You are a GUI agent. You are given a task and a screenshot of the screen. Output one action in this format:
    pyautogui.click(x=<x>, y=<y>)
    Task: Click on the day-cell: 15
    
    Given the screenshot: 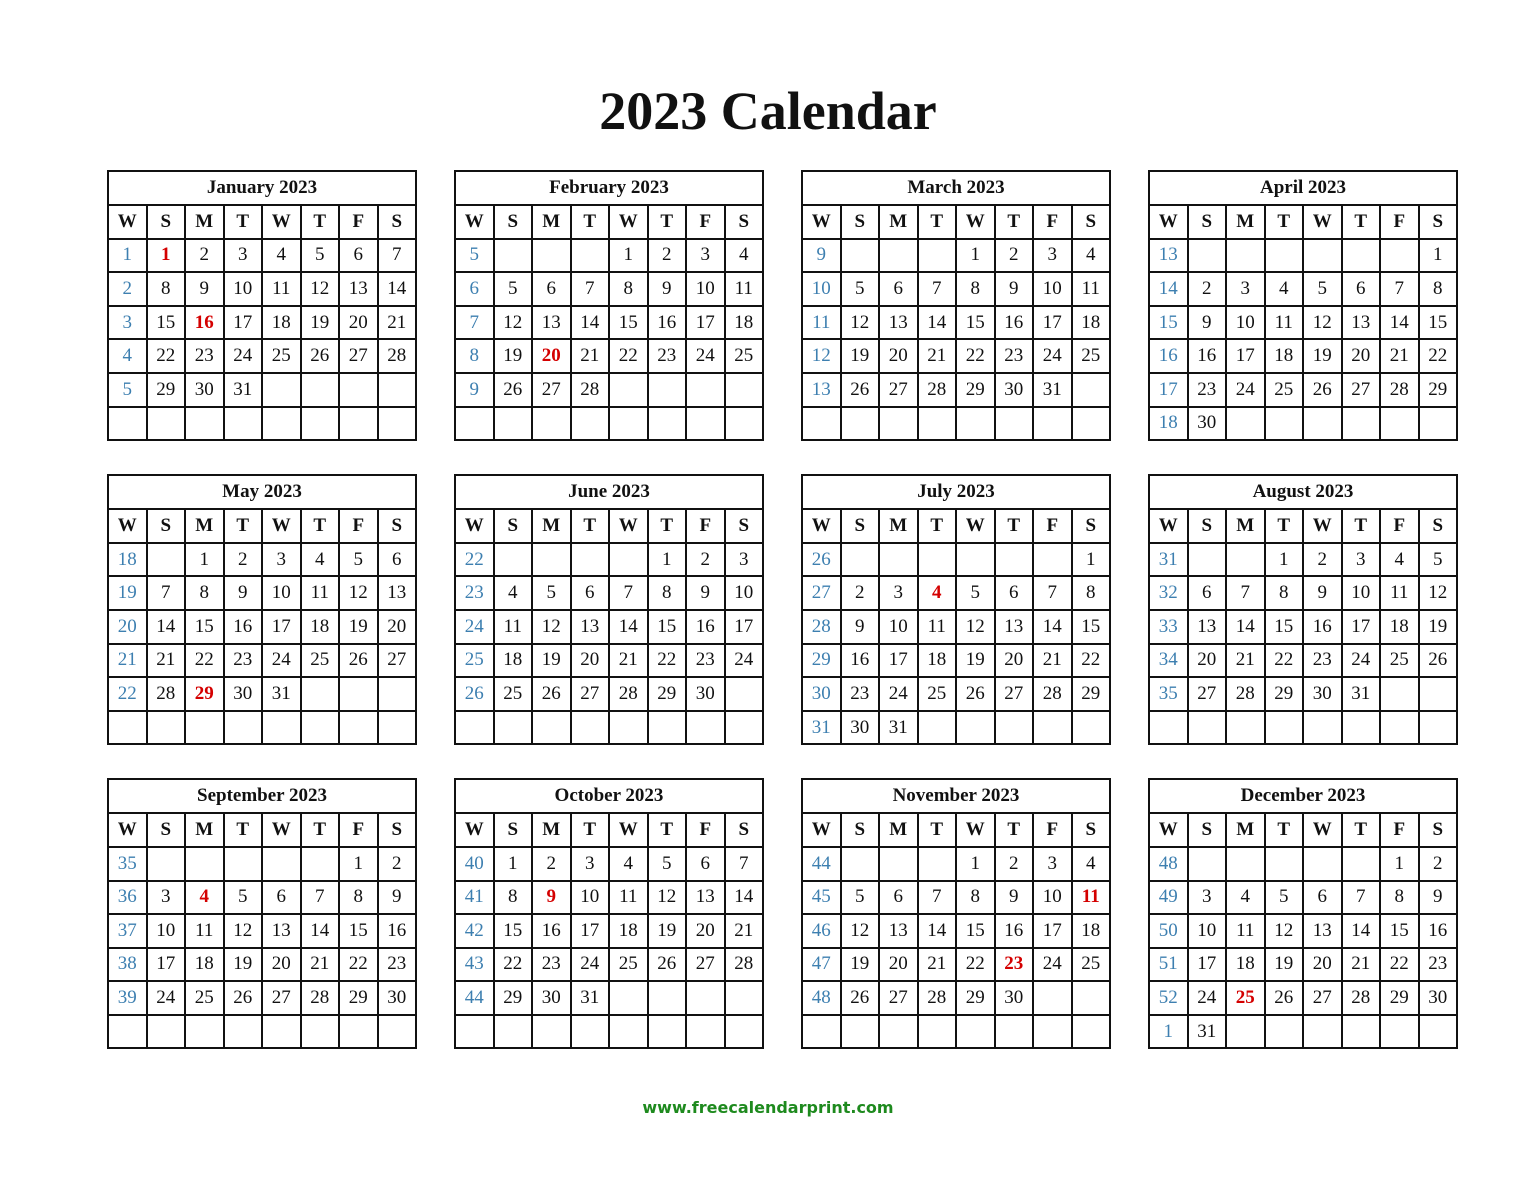 What is the action you would take?
    pyautogui.click(x=512, y=931)
    